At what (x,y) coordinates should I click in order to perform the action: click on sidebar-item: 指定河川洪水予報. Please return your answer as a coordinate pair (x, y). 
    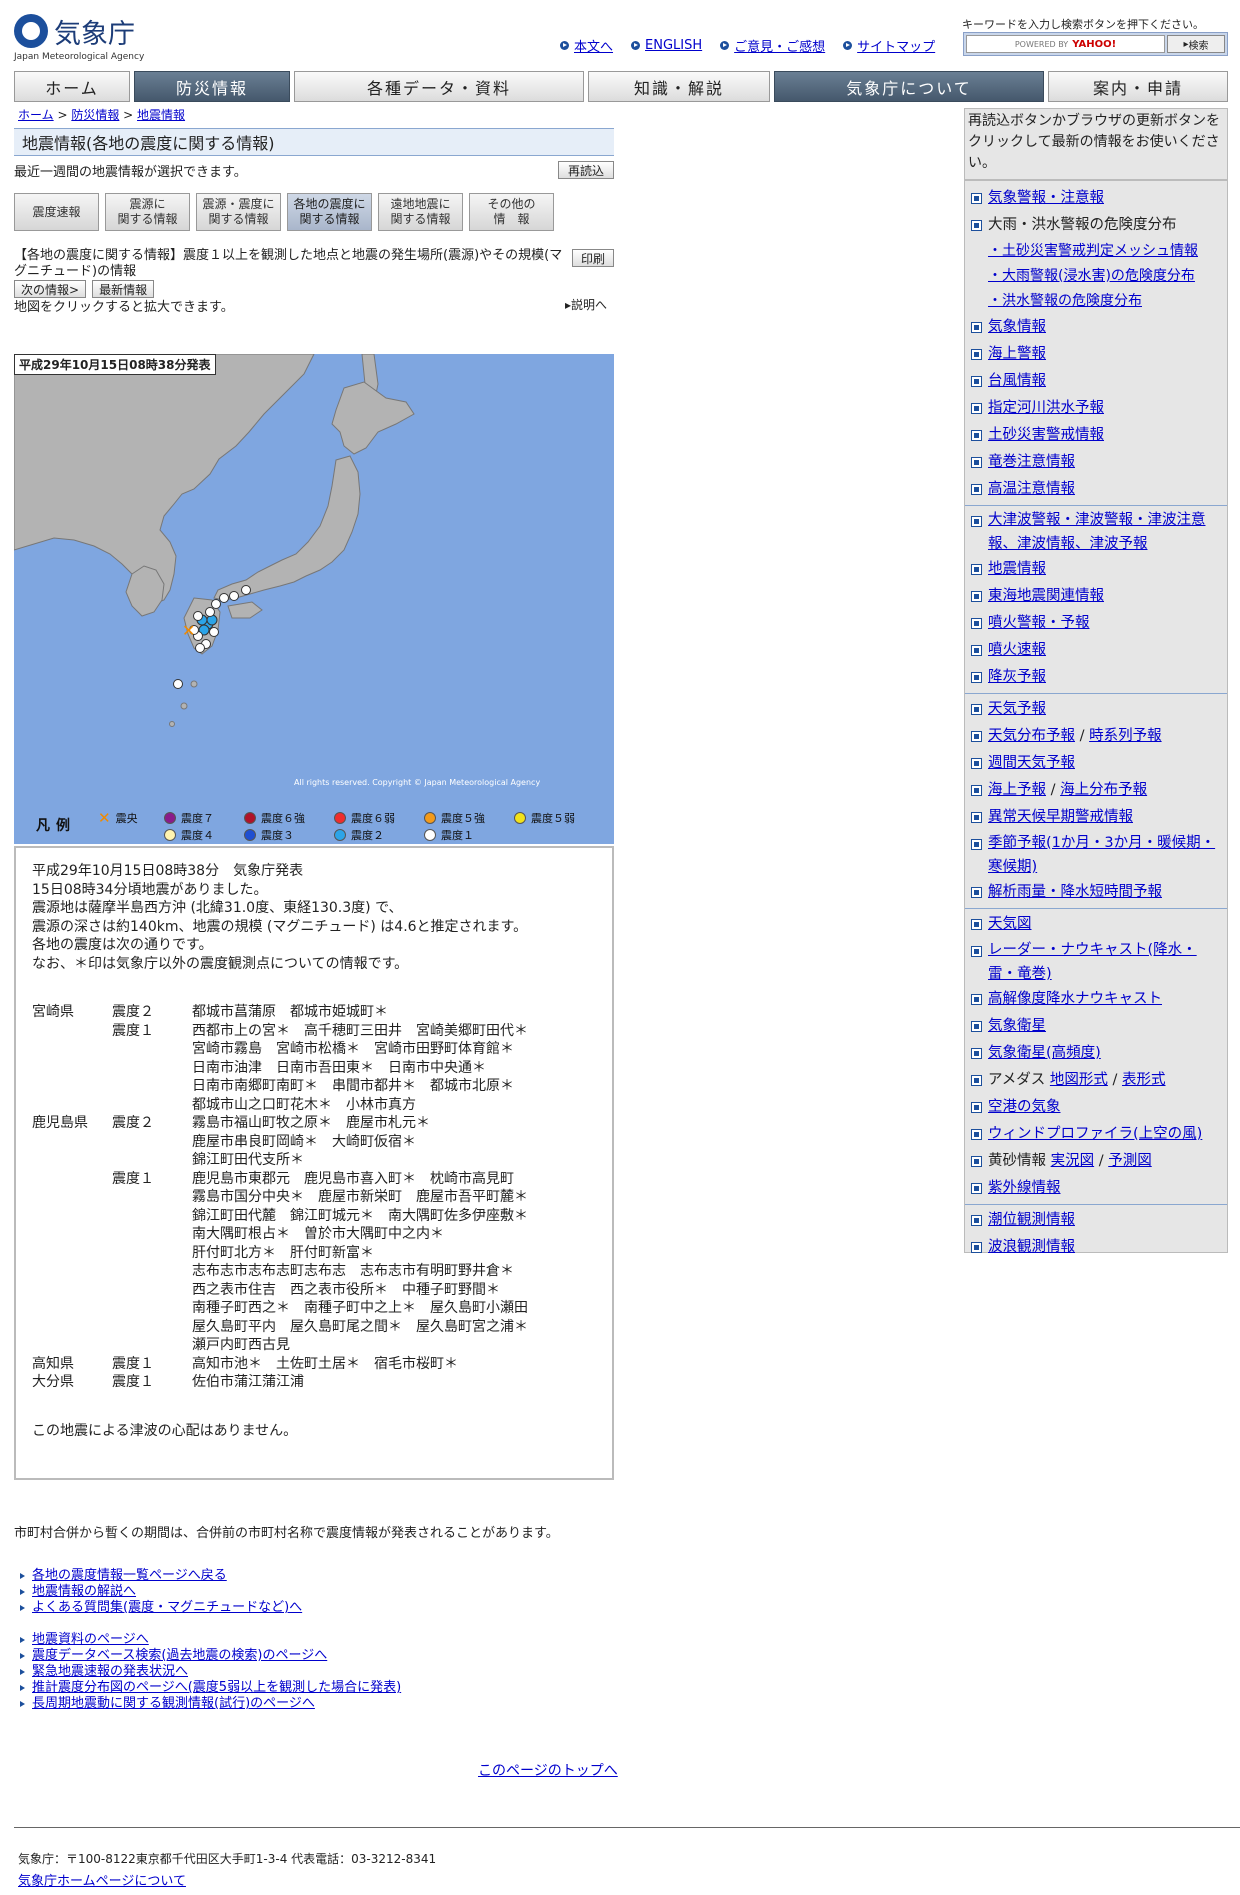
    Looking at the image, I should click on (1096, 408).